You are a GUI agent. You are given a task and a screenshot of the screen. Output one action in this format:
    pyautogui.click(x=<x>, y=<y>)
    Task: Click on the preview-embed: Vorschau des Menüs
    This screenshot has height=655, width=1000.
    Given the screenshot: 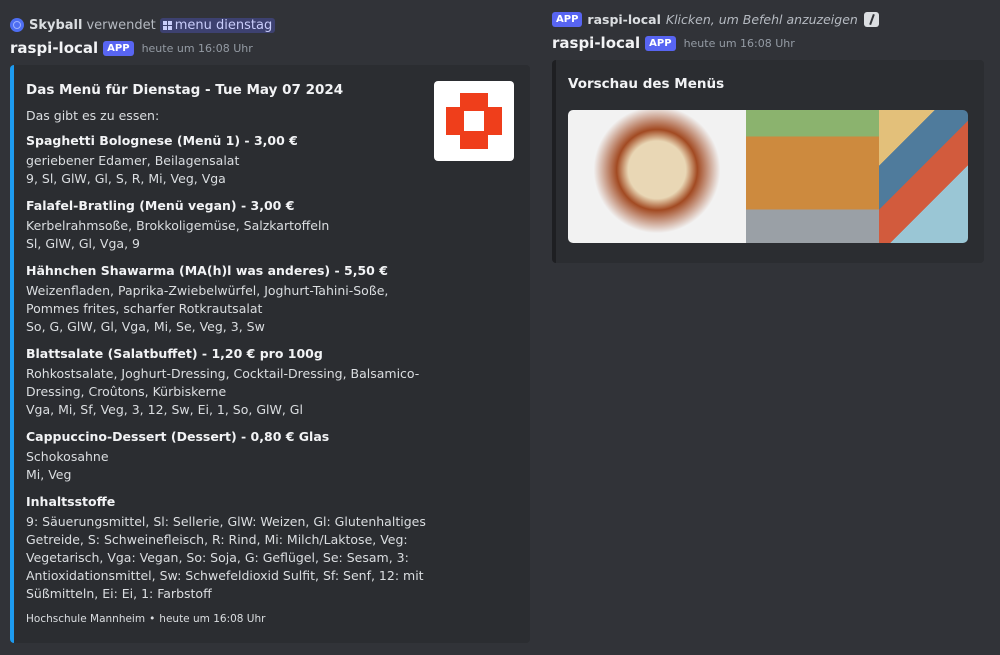 What is the action you would take?
    pyautogui.click(x=768, y=161)
    